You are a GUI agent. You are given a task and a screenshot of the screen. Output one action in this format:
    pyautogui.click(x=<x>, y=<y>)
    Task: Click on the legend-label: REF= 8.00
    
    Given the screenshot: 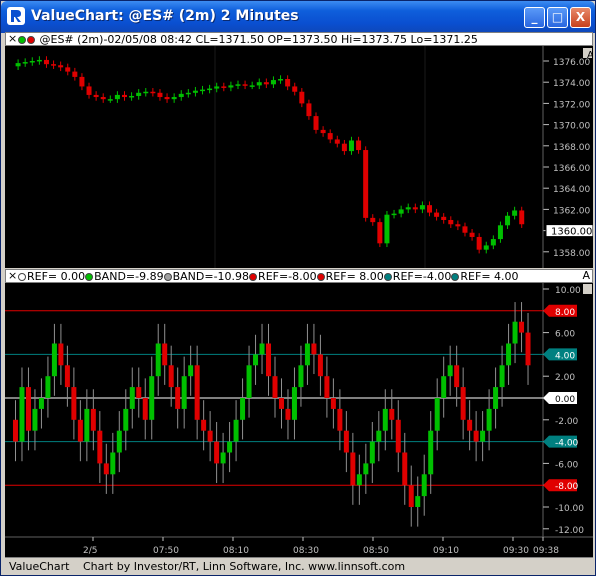 What is the action you would take?
    pyautogui.click(x=354, y=276)
    